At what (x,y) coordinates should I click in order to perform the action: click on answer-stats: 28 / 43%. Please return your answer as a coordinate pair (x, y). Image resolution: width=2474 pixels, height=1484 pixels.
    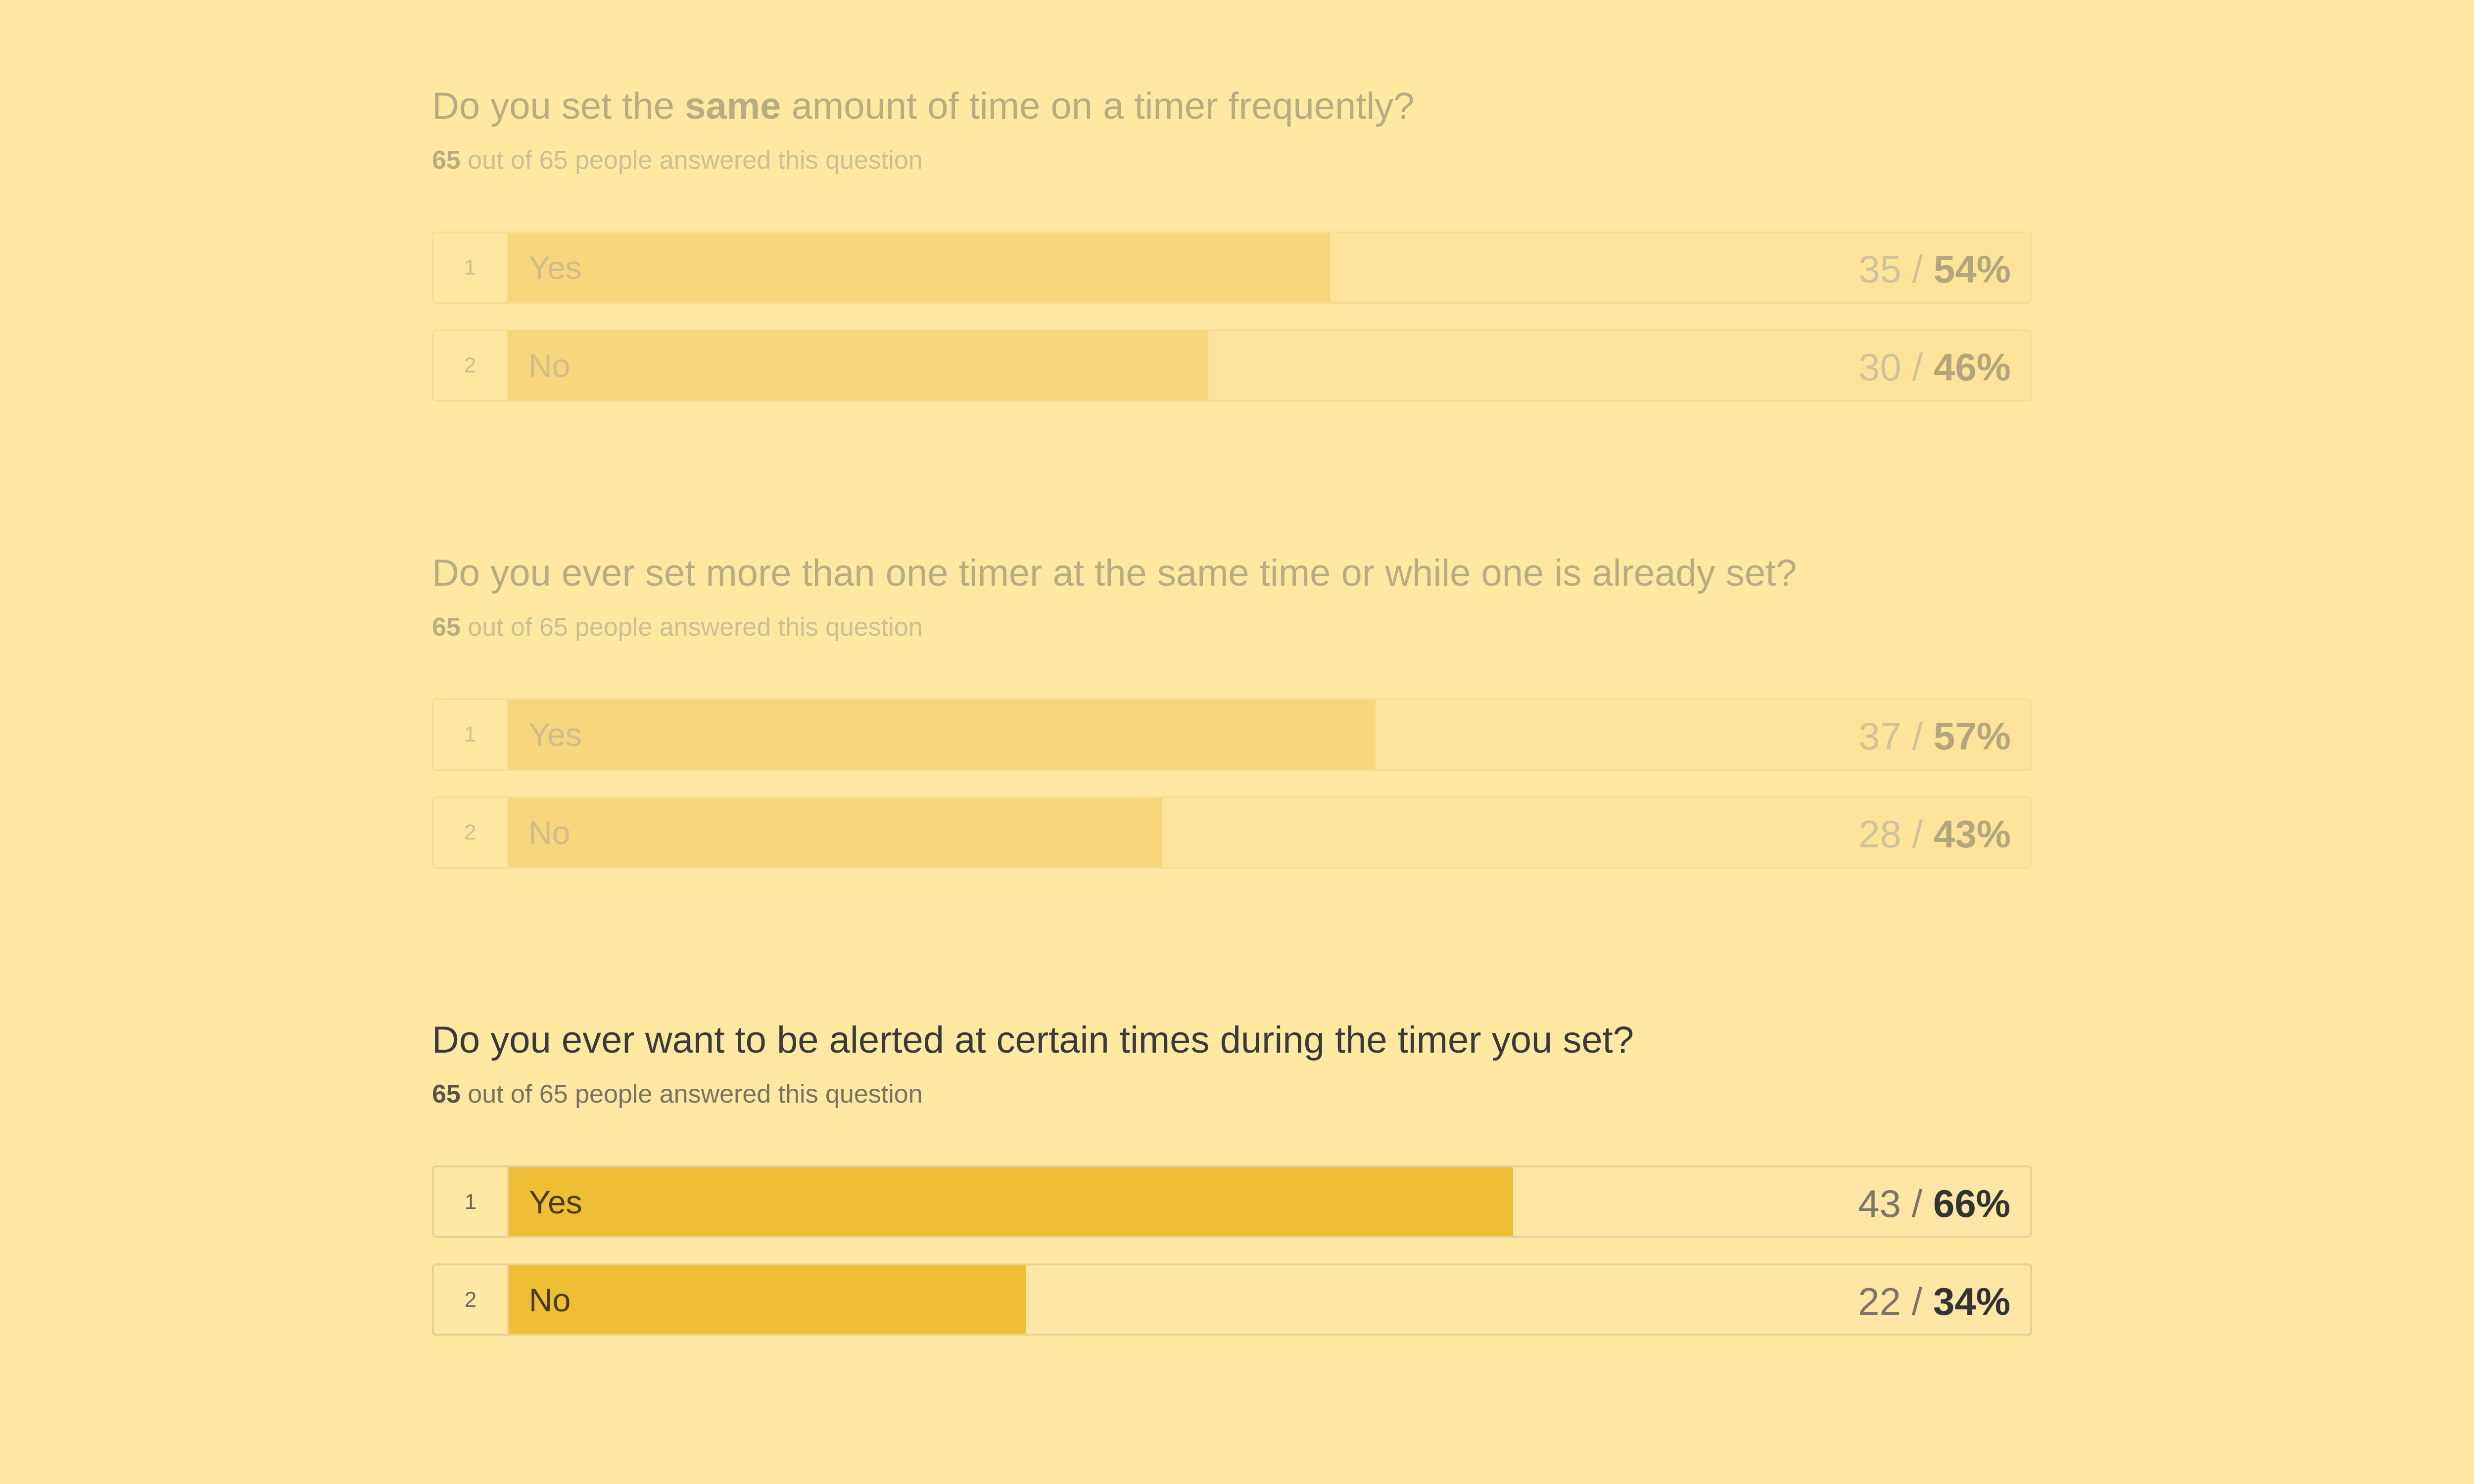
    Looking at the image, I should click on (1935, 832).